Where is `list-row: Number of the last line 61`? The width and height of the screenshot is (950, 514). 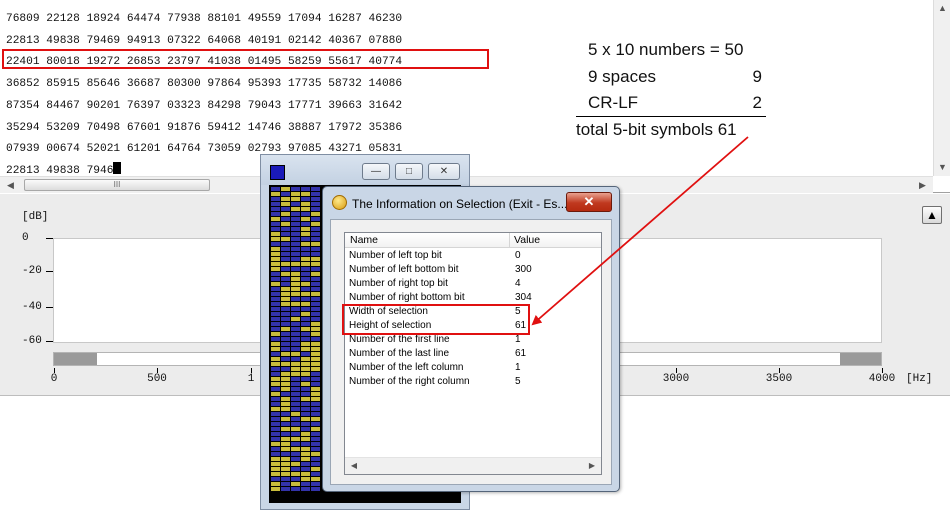
list-row: Number of the last line 61 is located at coordinates (473, 354).